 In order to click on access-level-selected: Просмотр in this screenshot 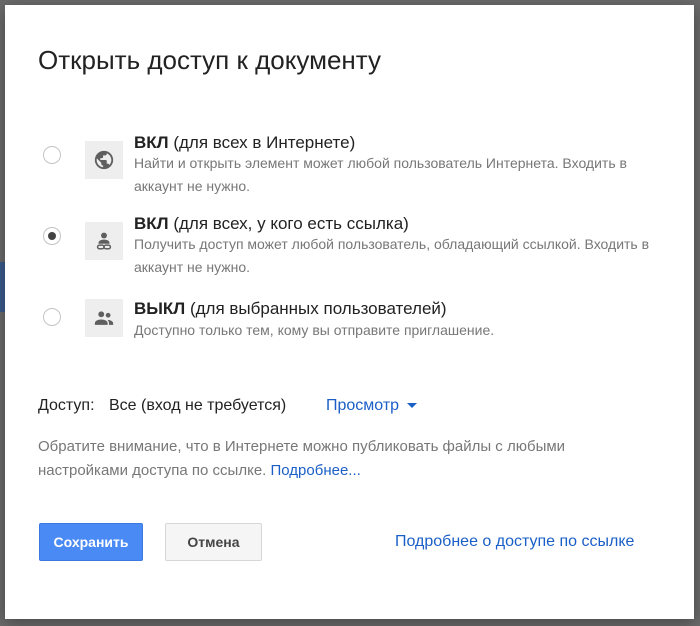, I will do `click(363, 405)`.